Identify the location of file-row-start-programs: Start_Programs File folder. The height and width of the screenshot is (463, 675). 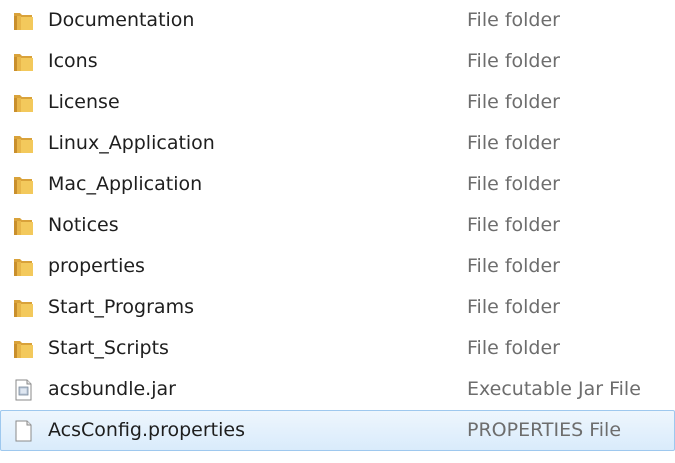
(337, 307).